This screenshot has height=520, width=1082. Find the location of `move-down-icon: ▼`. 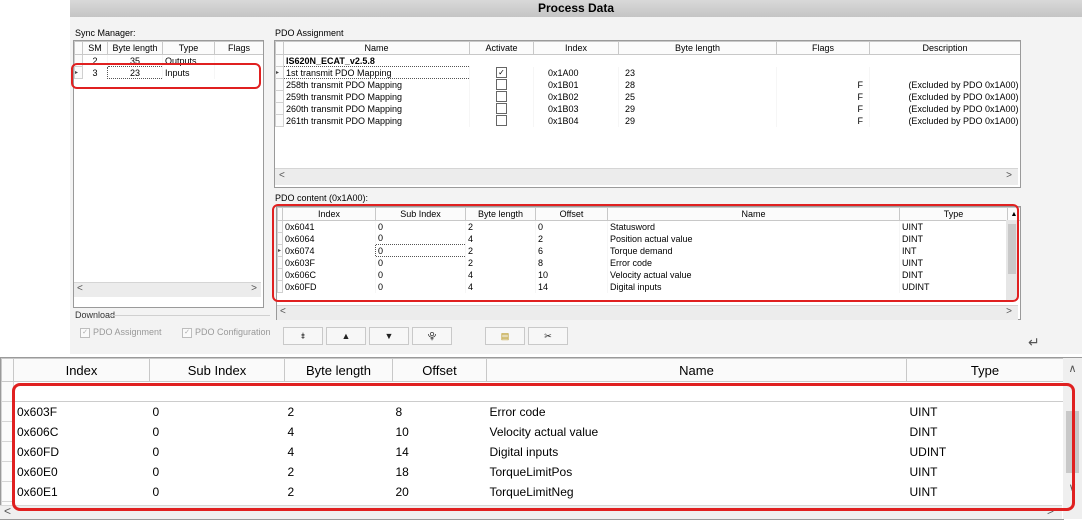

move-down-icon: ▼ is located at coordinates (389, 336).